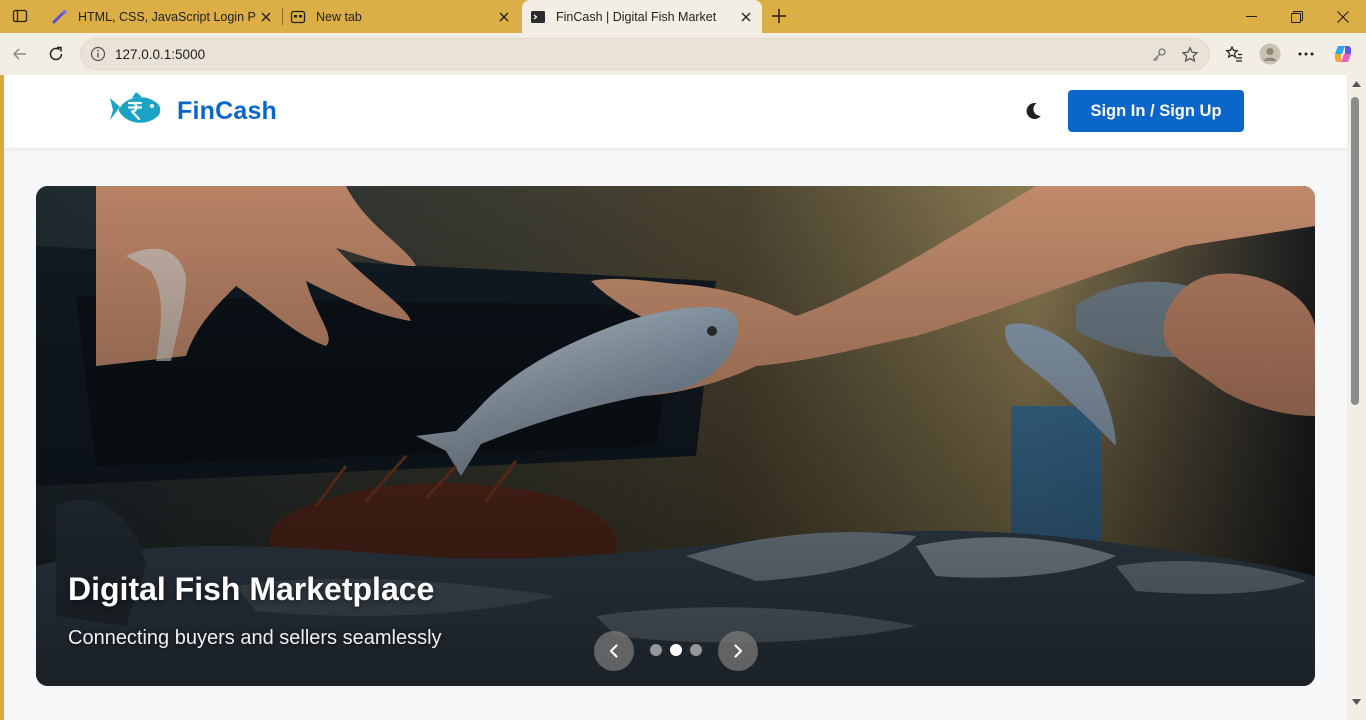  I want to click on wand-favicon-icon, so click(60, 17).